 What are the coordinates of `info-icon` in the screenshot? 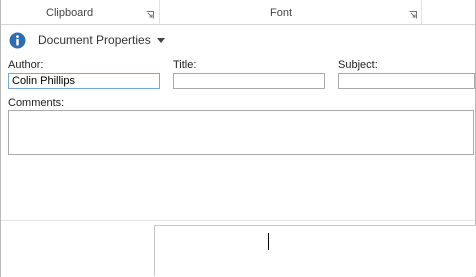 It's located at (17, 40).